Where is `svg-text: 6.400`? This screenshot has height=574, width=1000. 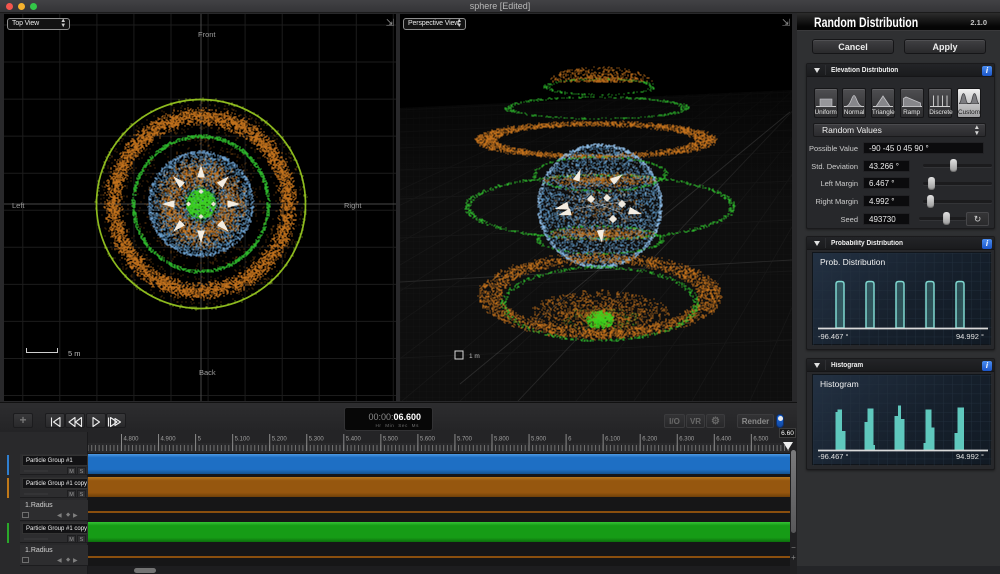
svg-text: 6.400 is located at coordinates (724, 440).